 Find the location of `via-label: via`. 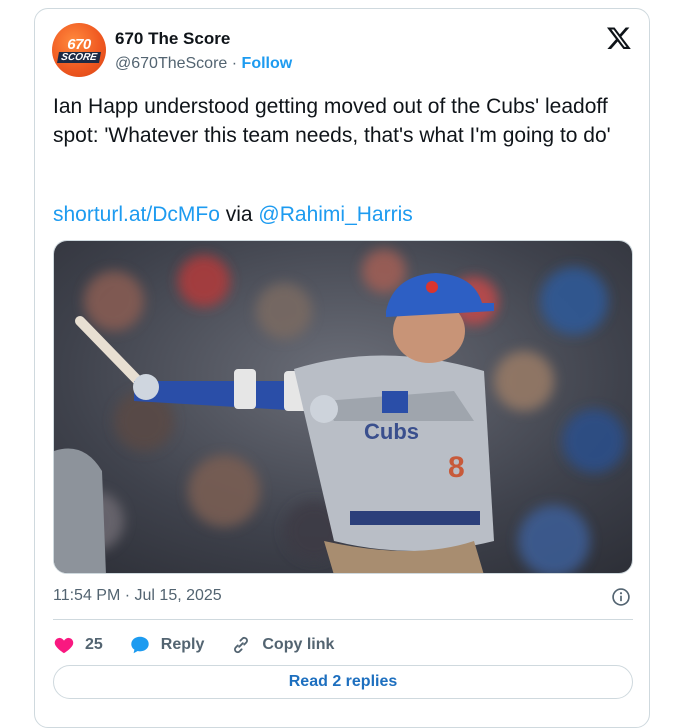

via-label: via is located at coordinates (239, 214).